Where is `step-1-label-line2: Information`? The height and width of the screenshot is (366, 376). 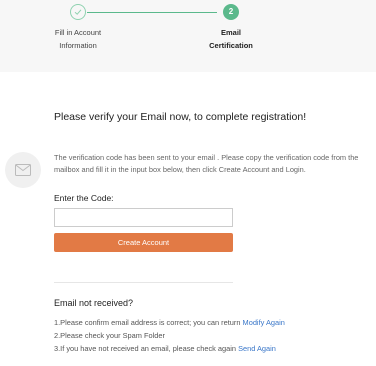 step-1-label-line2: Information is located at coordinates (78, 45).